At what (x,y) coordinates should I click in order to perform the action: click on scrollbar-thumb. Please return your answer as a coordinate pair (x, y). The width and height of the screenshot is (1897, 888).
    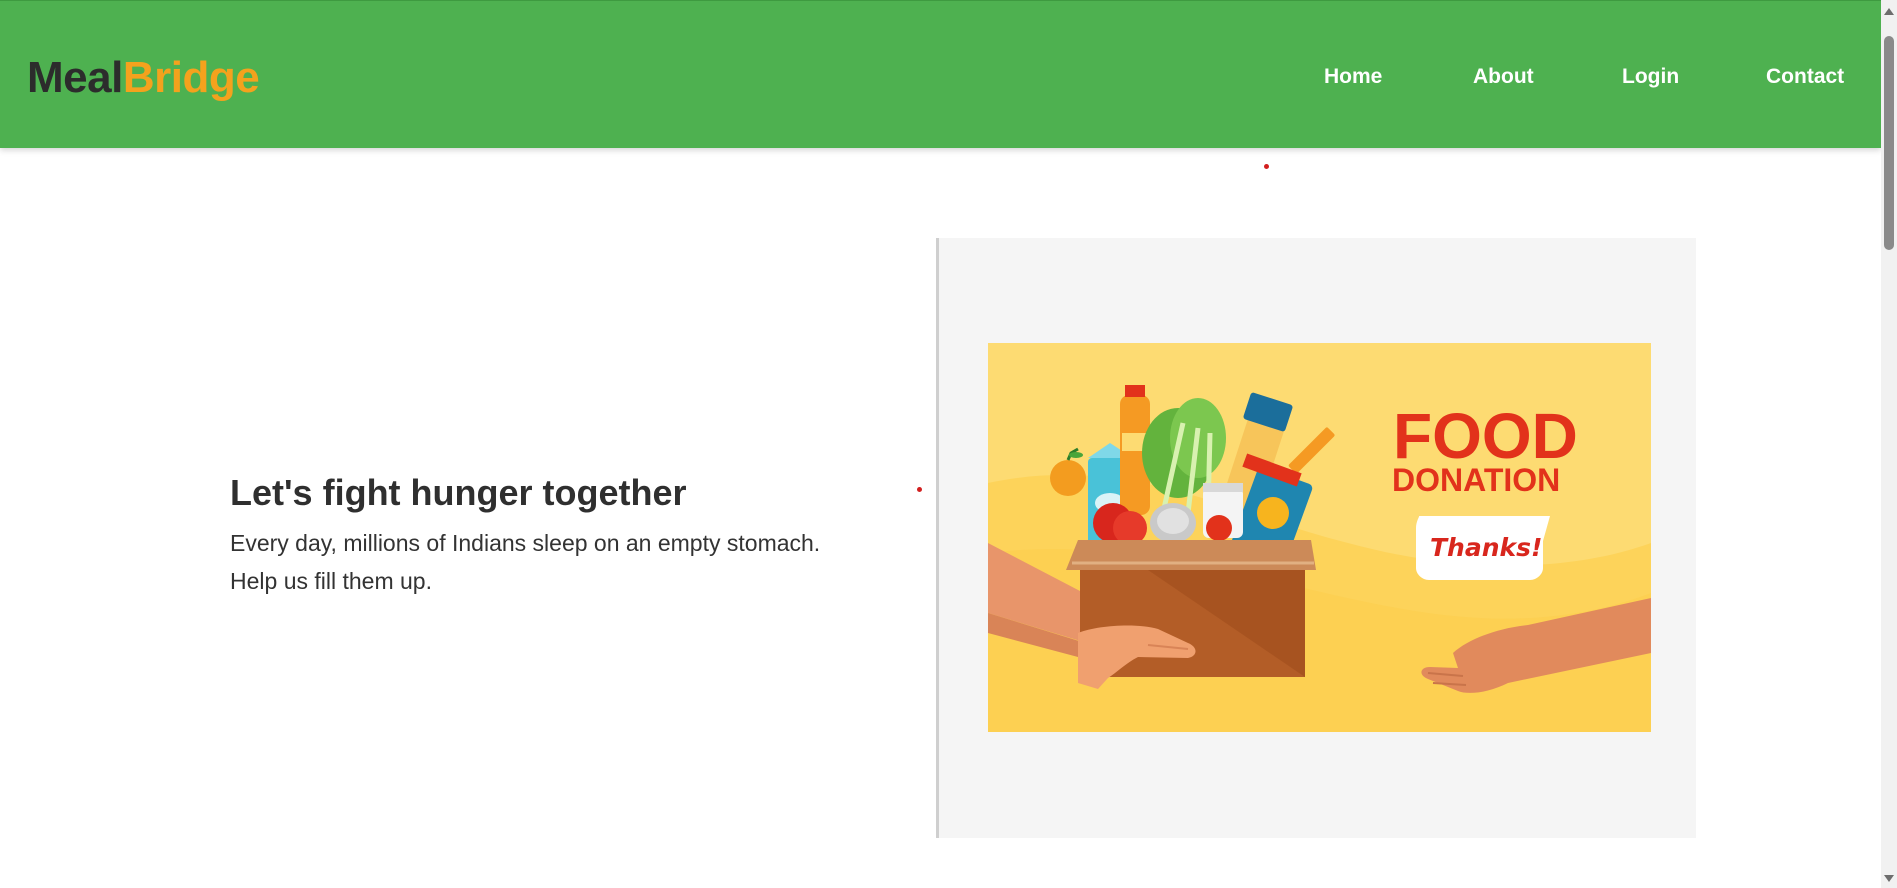
    Looking at the image, I should click on (1889, 143).